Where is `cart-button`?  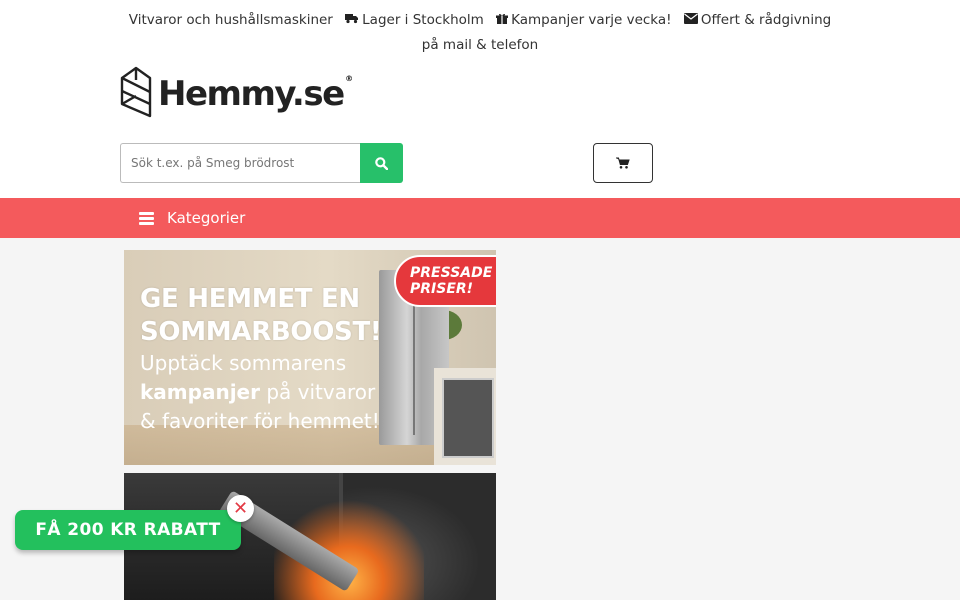
cart-button is located at coordinates (623, 163).